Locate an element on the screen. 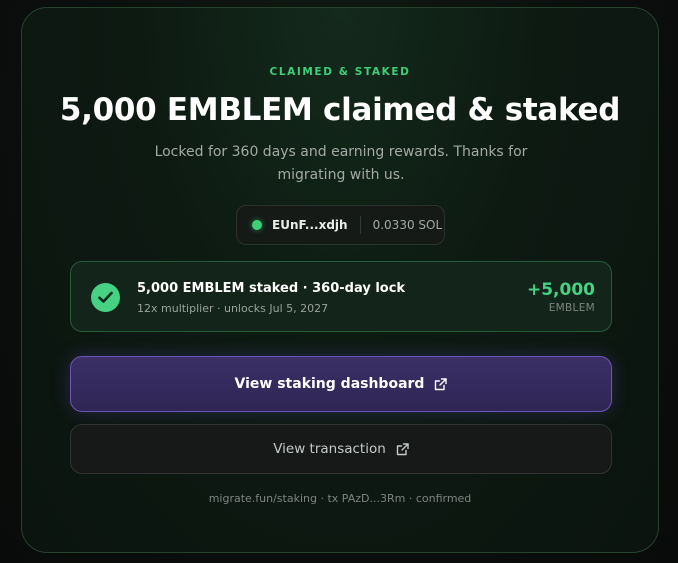  wallet-balance: 0.0330 SOL is located at coordinates (407, 225).